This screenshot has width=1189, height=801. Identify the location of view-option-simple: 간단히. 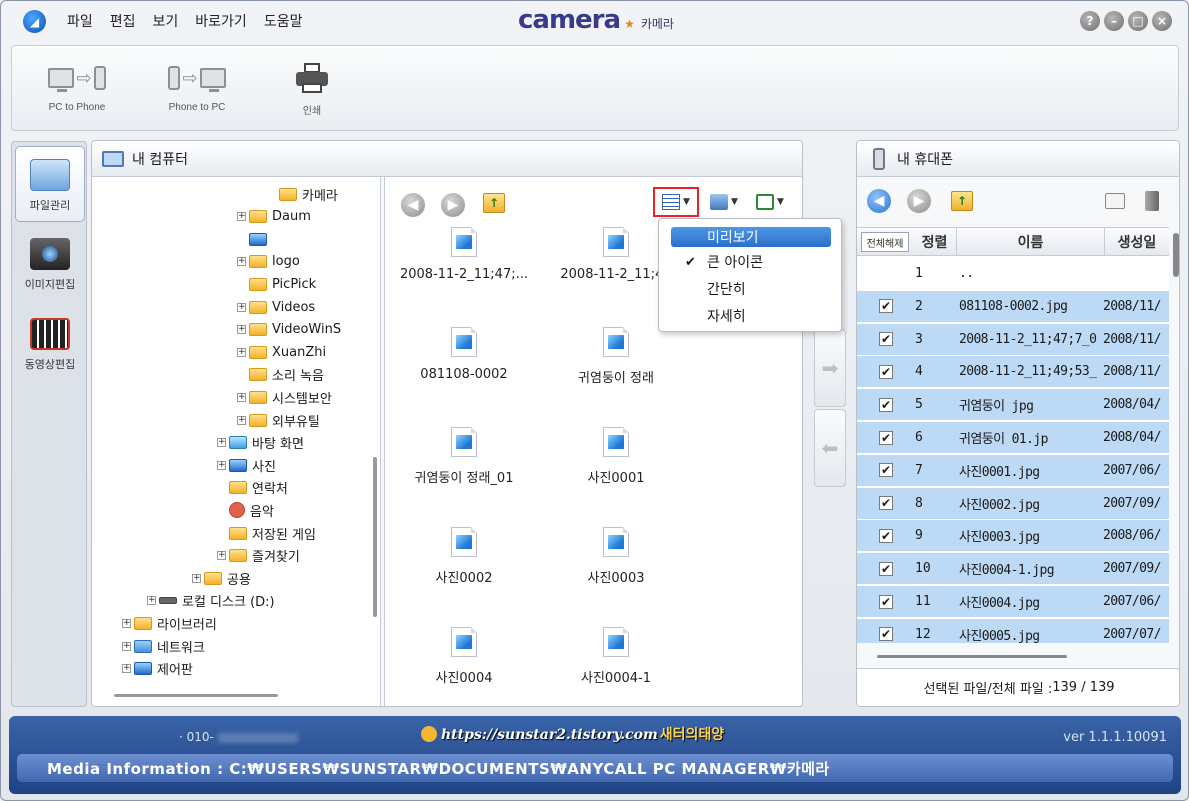
(751, 289).